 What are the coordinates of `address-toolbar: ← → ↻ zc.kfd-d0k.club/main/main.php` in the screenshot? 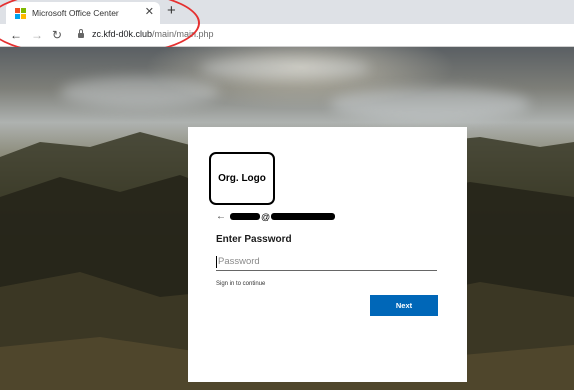 It's located at (287, 35).